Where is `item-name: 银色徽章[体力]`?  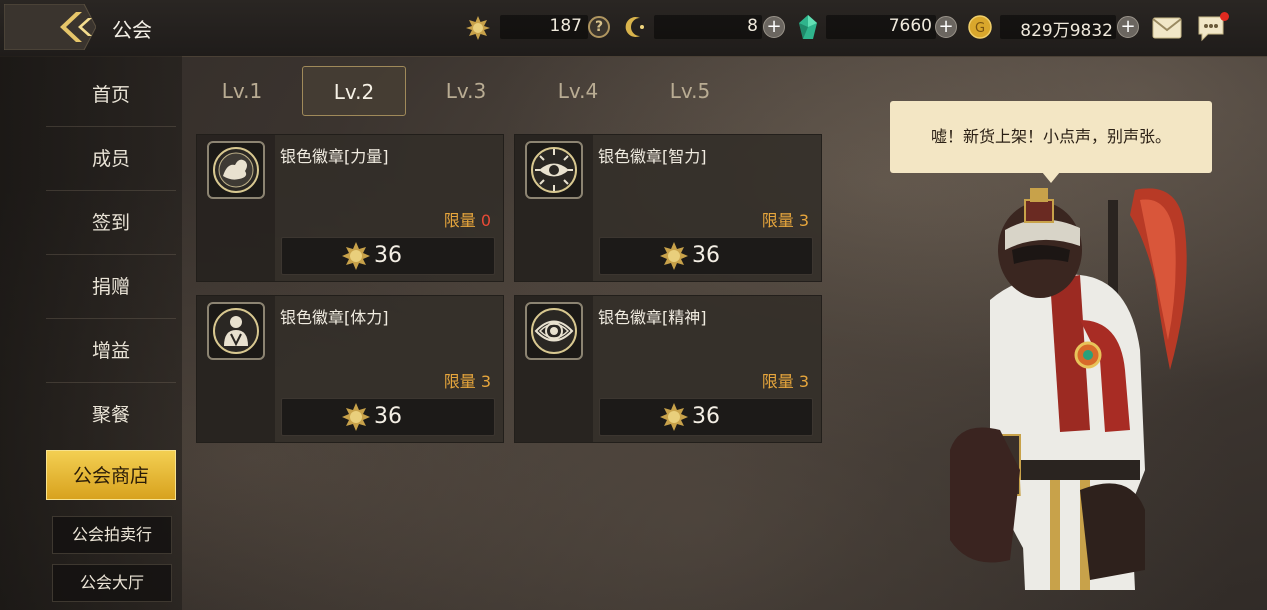 item-name: 银色徽章[体力] is located at coordinates (334, 317).